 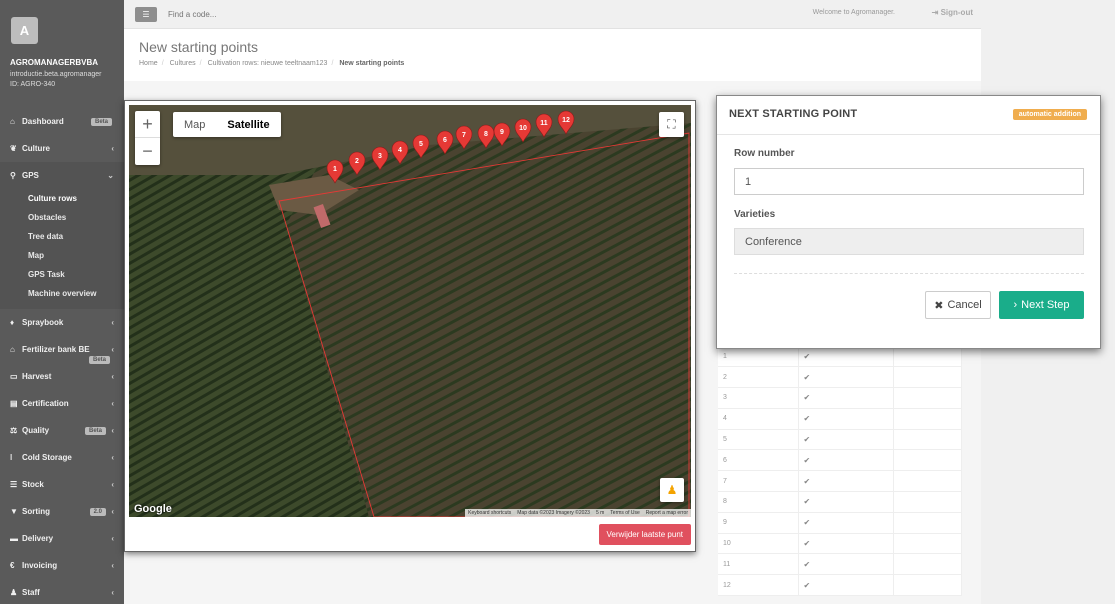 I want to click on map-marker: 8, so click(x=486, y=136).